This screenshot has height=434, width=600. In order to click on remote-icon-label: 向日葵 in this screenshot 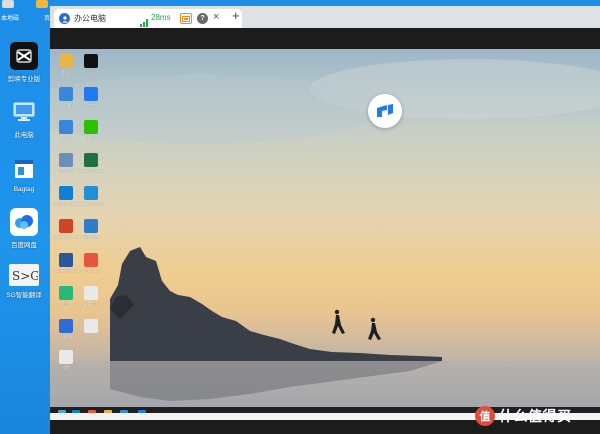, I will do `click(66, 304)`.